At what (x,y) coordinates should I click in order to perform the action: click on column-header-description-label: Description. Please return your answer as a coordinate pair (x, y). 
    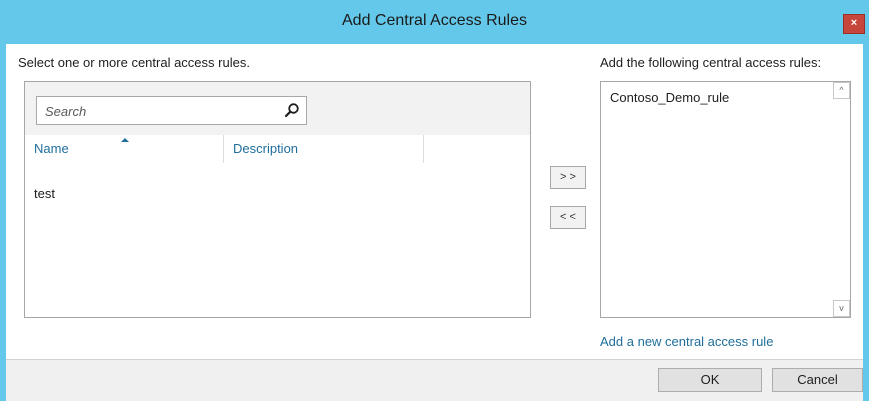
    Looking at the image, I should click on (266, 148).